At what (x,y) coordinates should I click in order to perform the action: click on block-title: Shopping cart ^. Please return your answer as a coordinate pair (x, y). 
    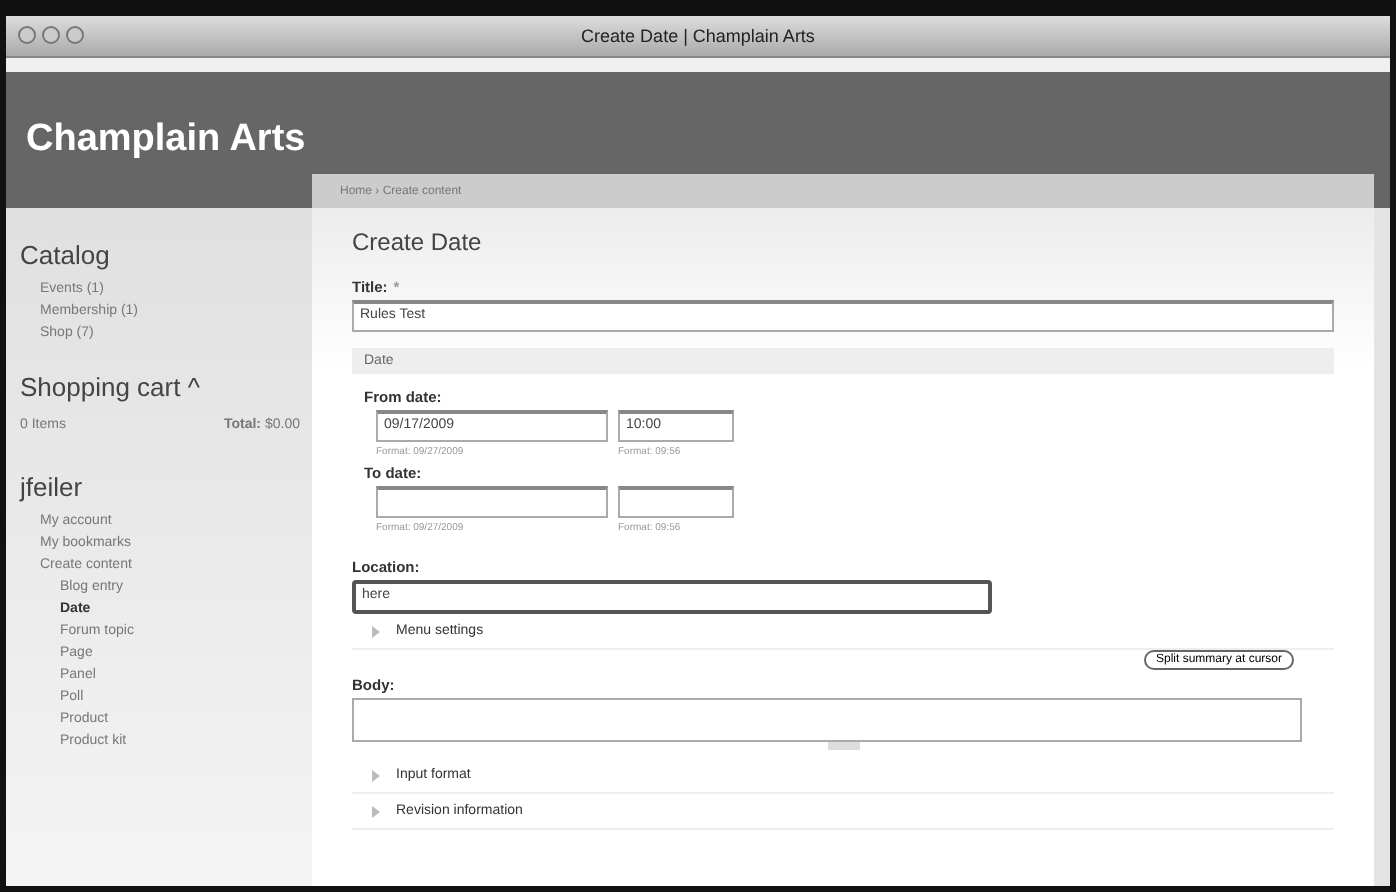
    Looking at the image, I should click on (111, 387).